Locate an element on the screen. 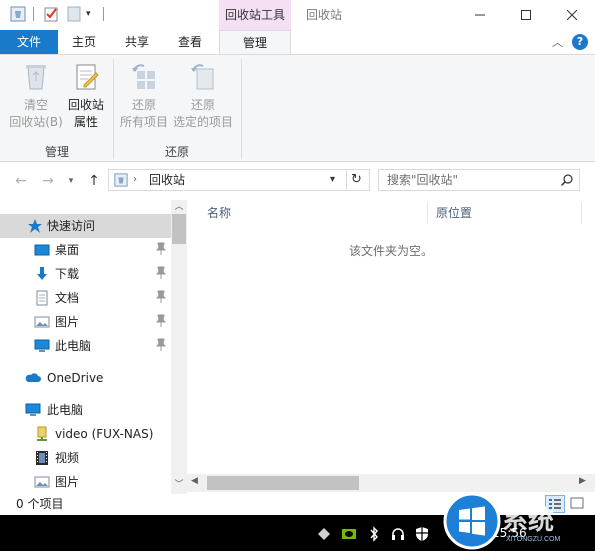 The width and height of the screenshot is (595, 551). customize-qa-dropdown-icon: ▾ is located at coordinates (88, 14).